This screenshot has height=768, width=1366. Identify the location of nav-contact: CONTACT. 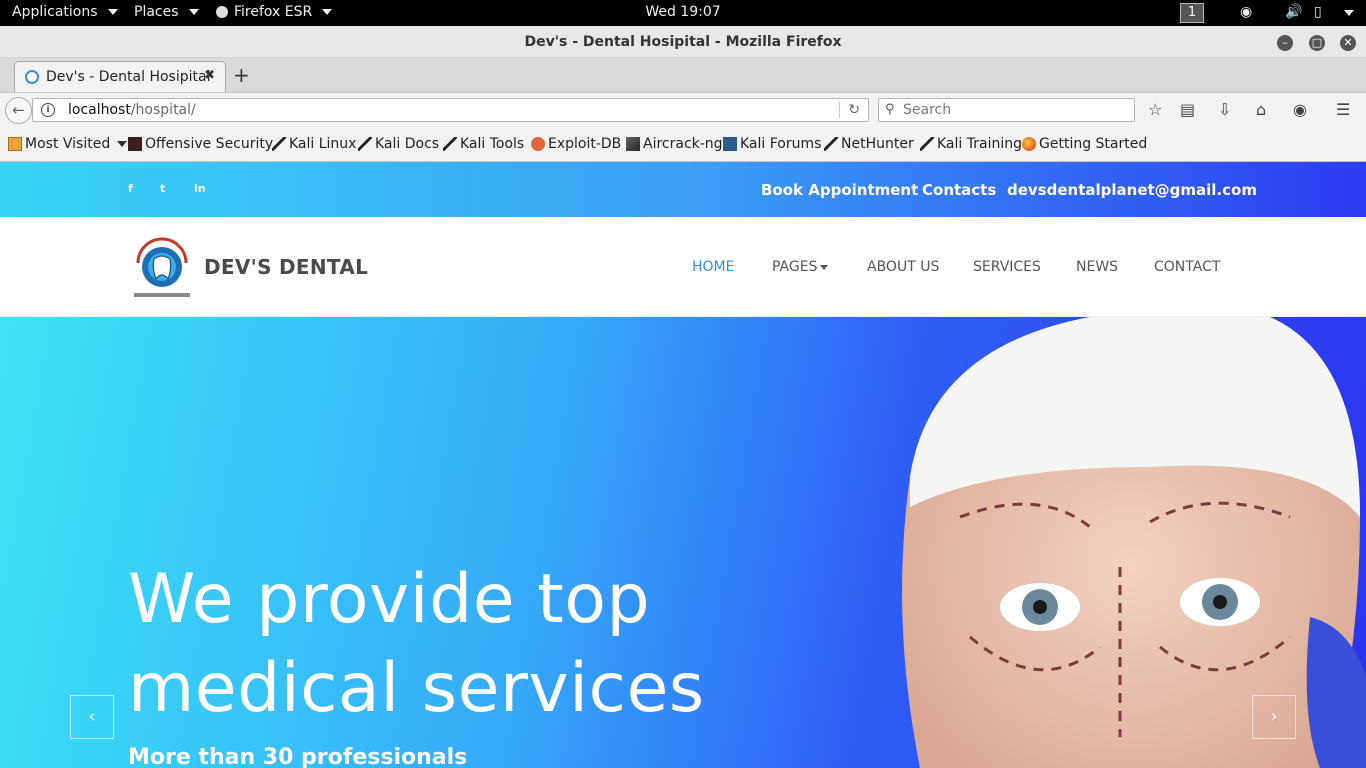
(1187, 267).